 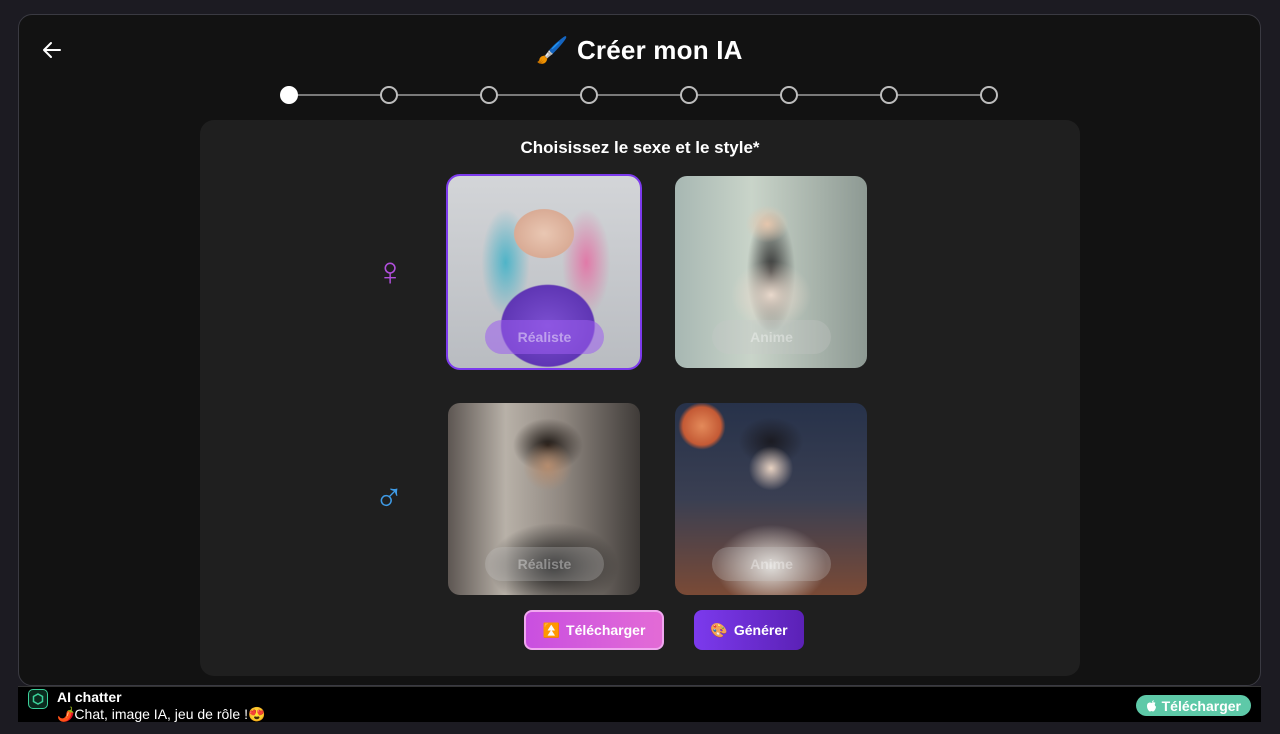 I want to click on step-3-dot, so click(x=489, y=95).